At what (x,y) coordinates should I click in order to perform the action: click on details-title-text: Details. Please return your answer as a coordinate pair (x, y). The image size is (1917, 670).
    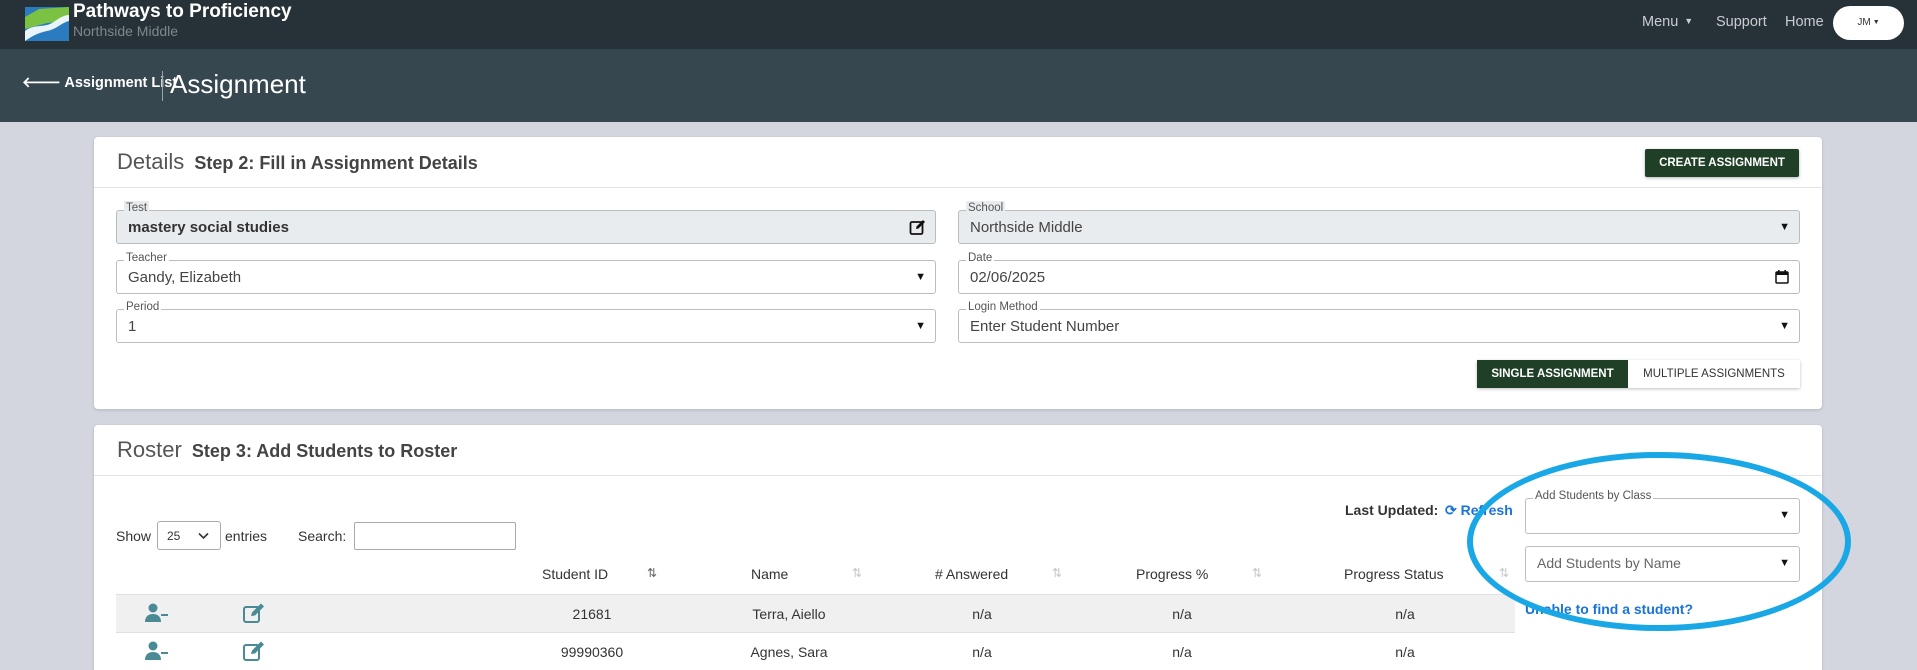
    Looking at the image, I should click on (151, 161).